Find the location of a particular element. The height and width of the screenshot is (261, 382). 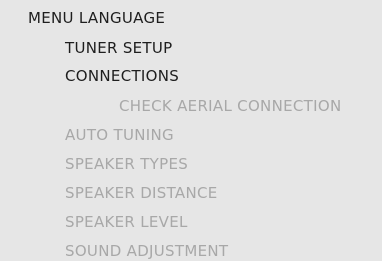

menu-item-connections: CONNECTIONS is located at coordinates (122, 76).